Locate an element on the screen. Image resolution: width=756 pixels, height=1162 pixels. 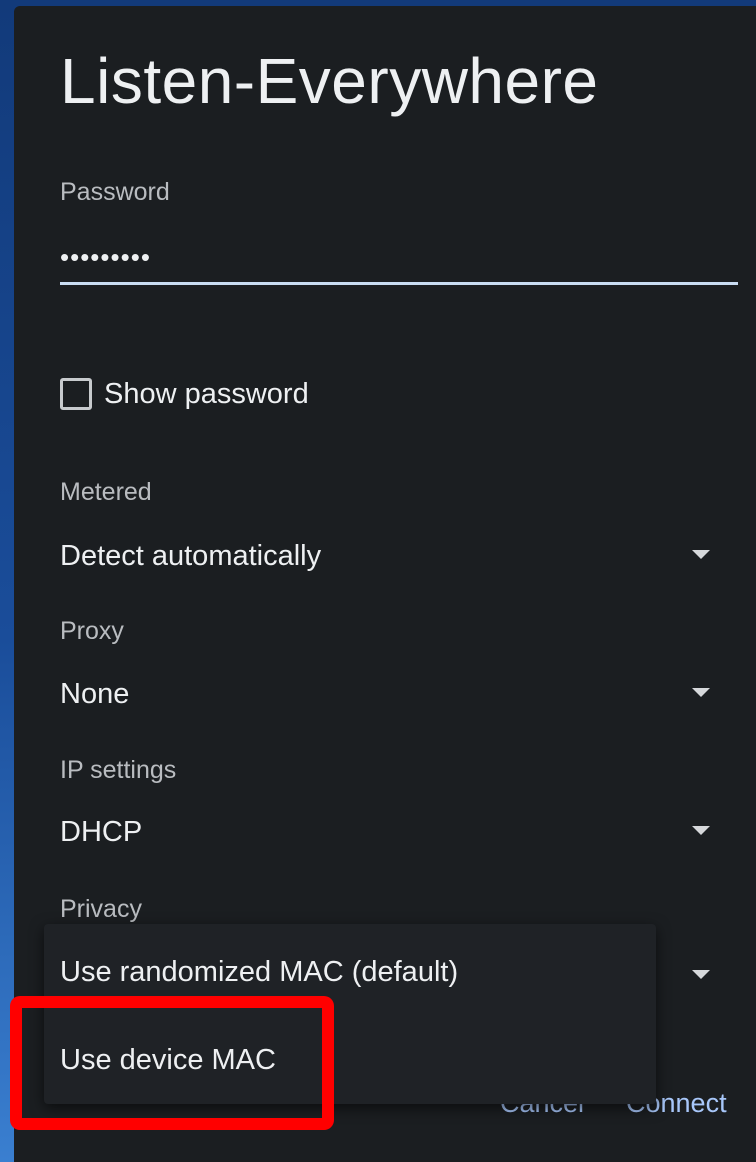
metered-select-value: Detect automatically is located at coordinates (190, 556).